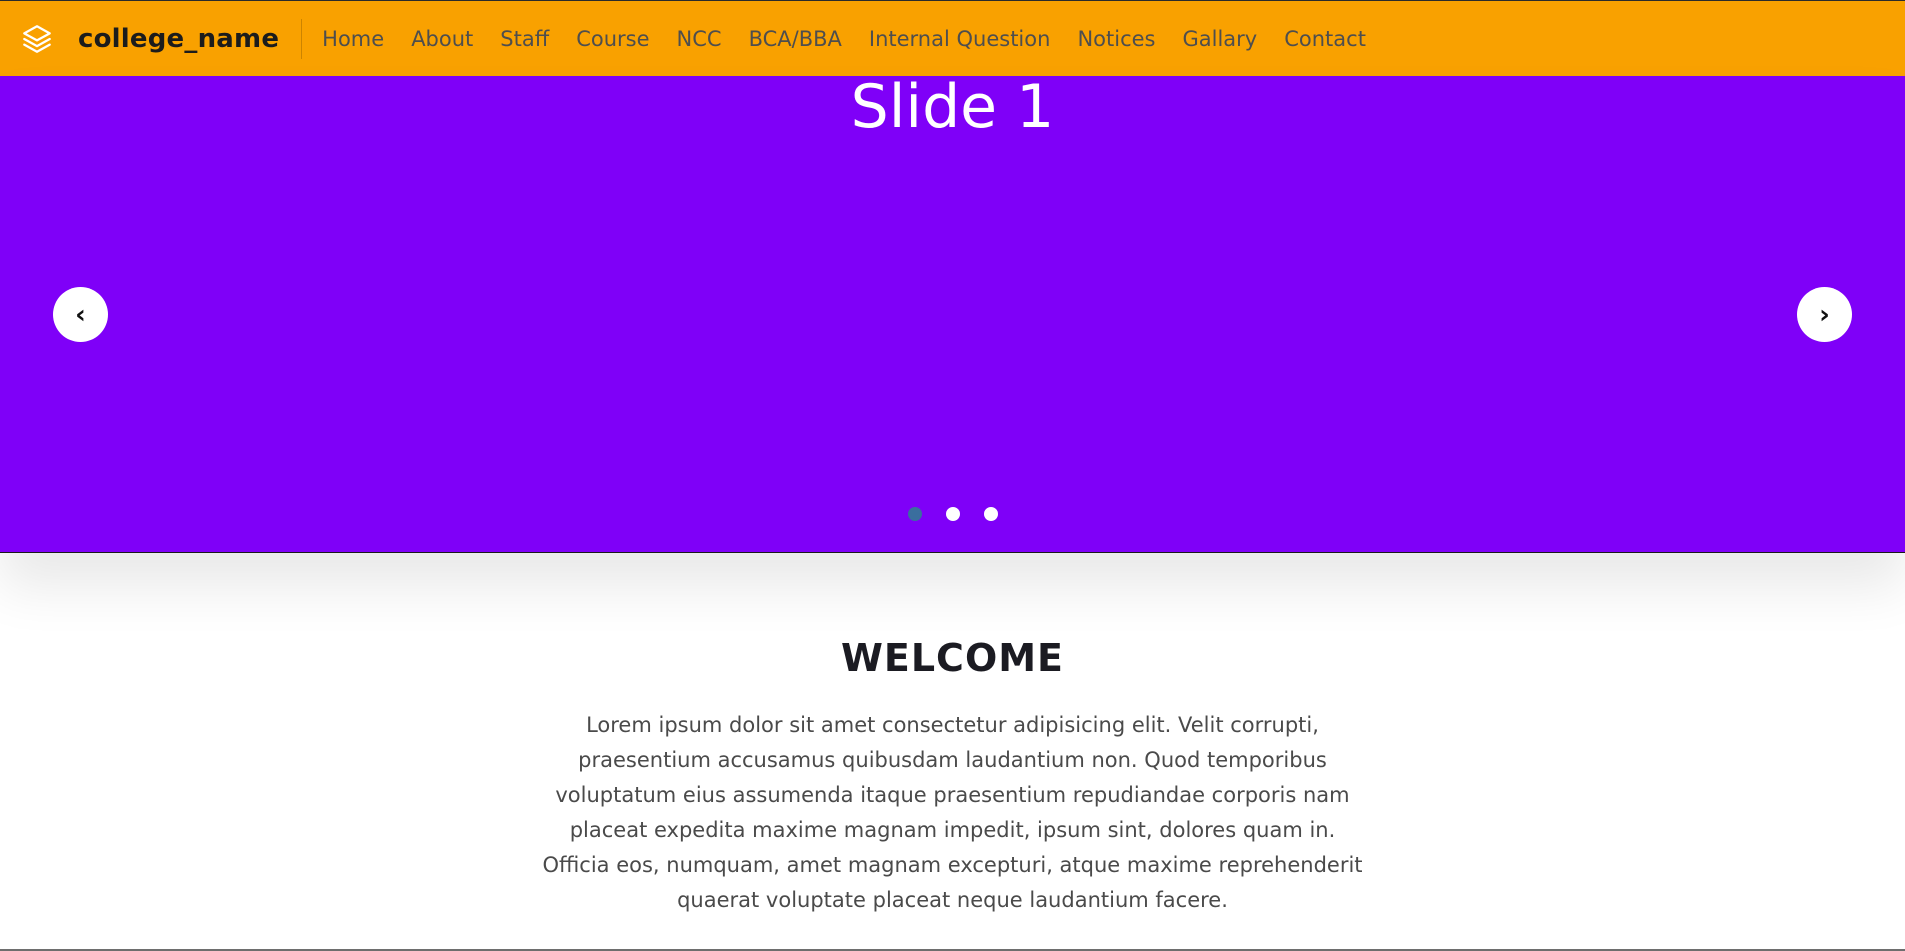 Image resolution: width=1905 pixels, height=951 pixels. I want to click on brand: college_name, so click(139, 38).